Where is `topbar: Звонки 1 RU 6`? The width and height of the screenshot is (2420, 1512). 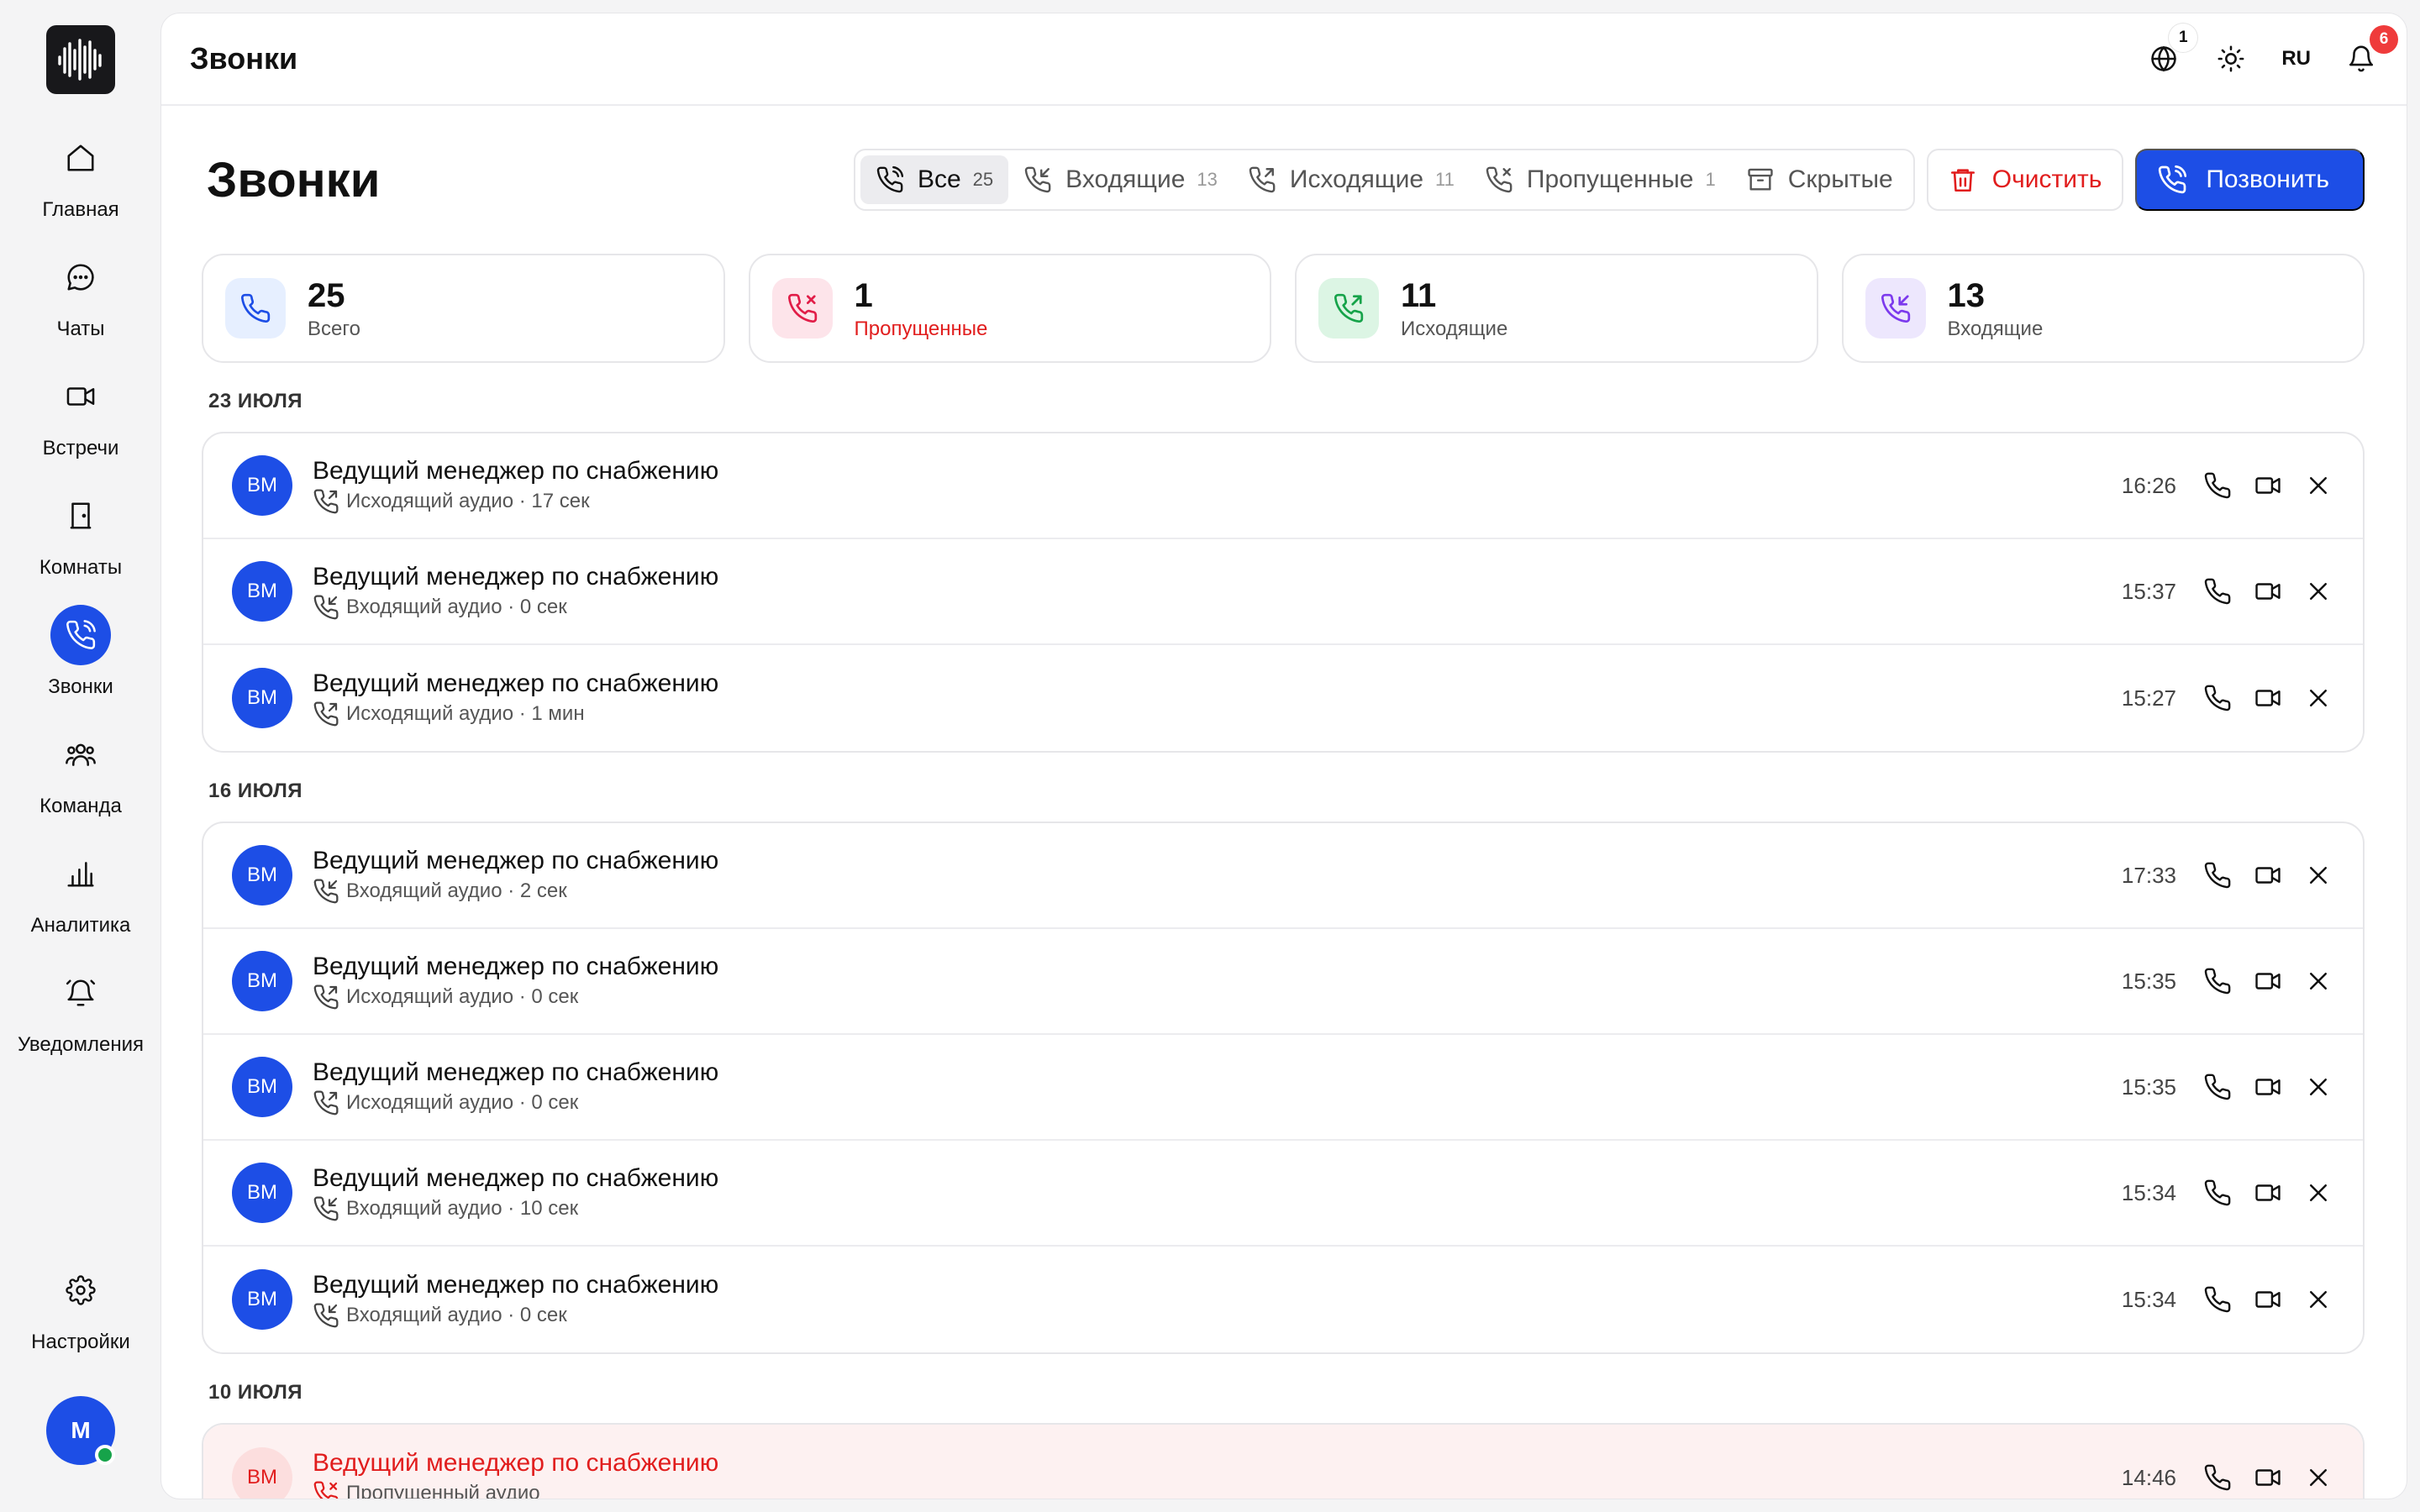 topbar: Звонки 1 RU 6 is located at coordinates (1284, 59).